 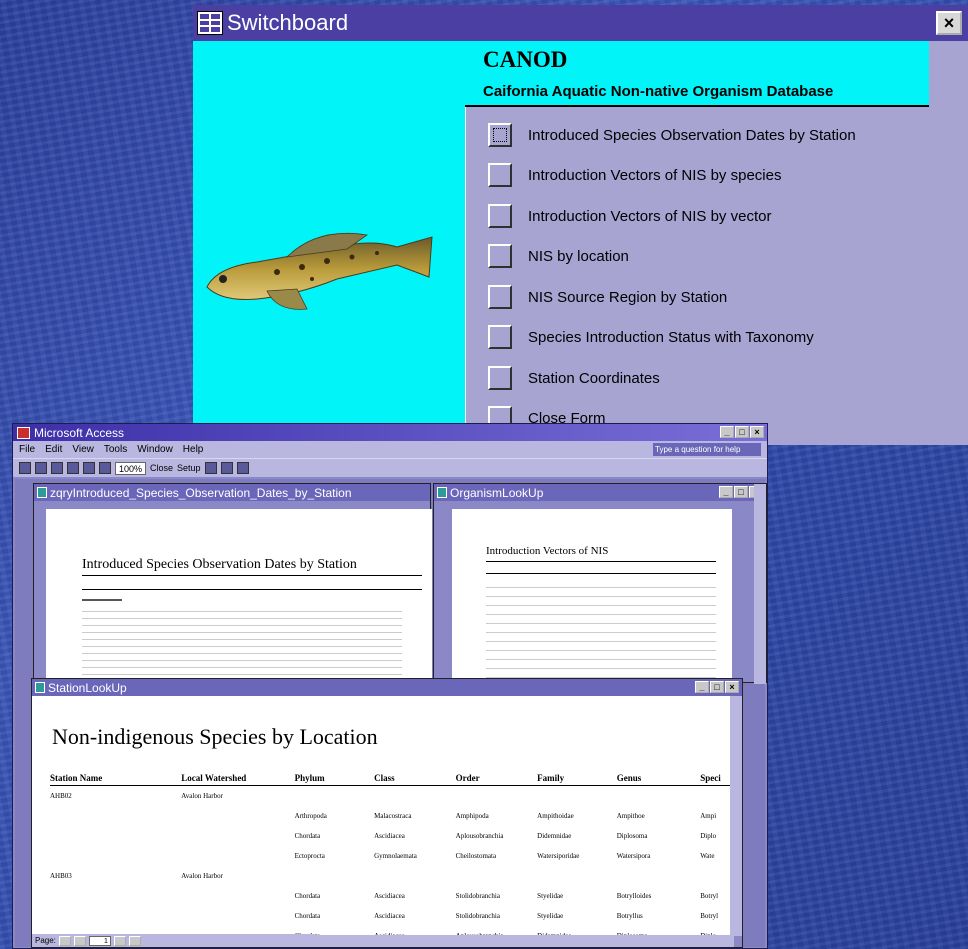 I want to click on two-pages-icon, so click(x=89, y=468).